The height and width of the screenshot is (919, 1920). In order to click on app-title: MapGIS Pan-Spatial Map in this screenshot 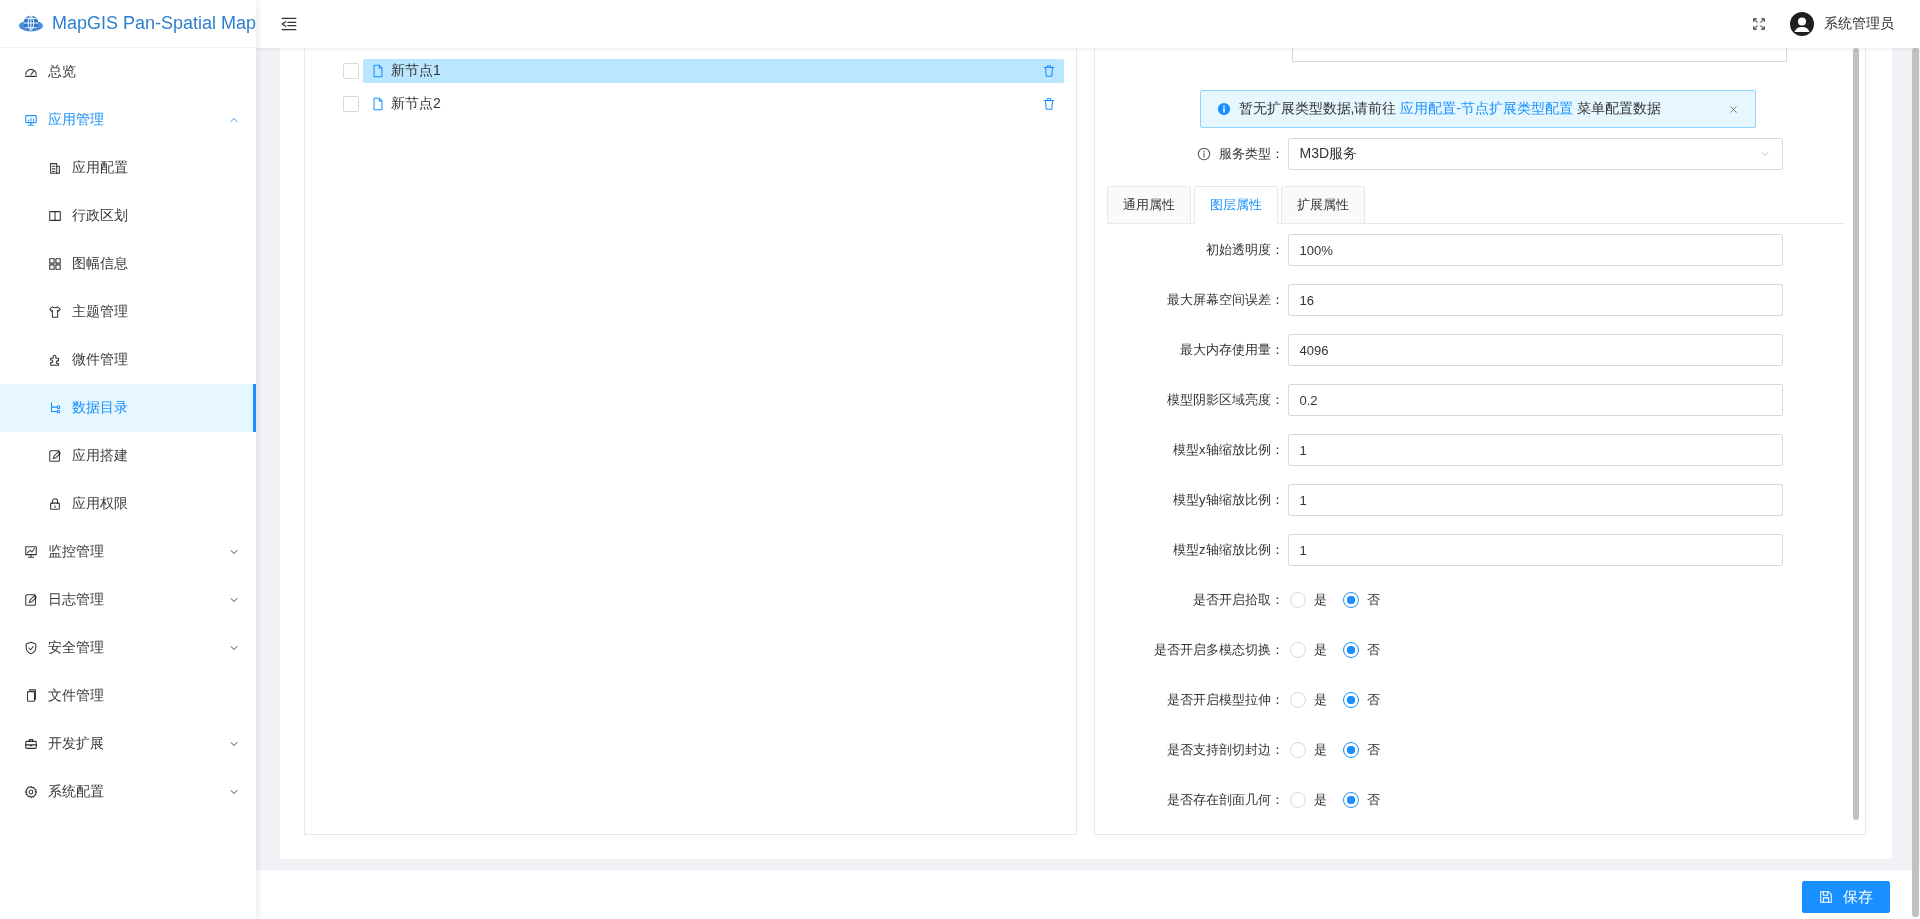, I will do `click(153, 23)`.